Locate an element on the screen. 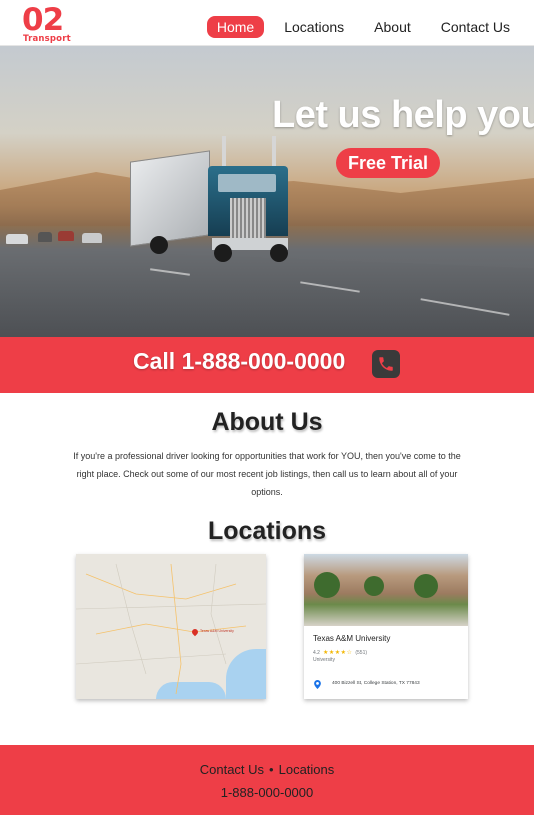 This screenshot has width=534, height=818. nav-locations: Locations is located at coordinates (314, 27).